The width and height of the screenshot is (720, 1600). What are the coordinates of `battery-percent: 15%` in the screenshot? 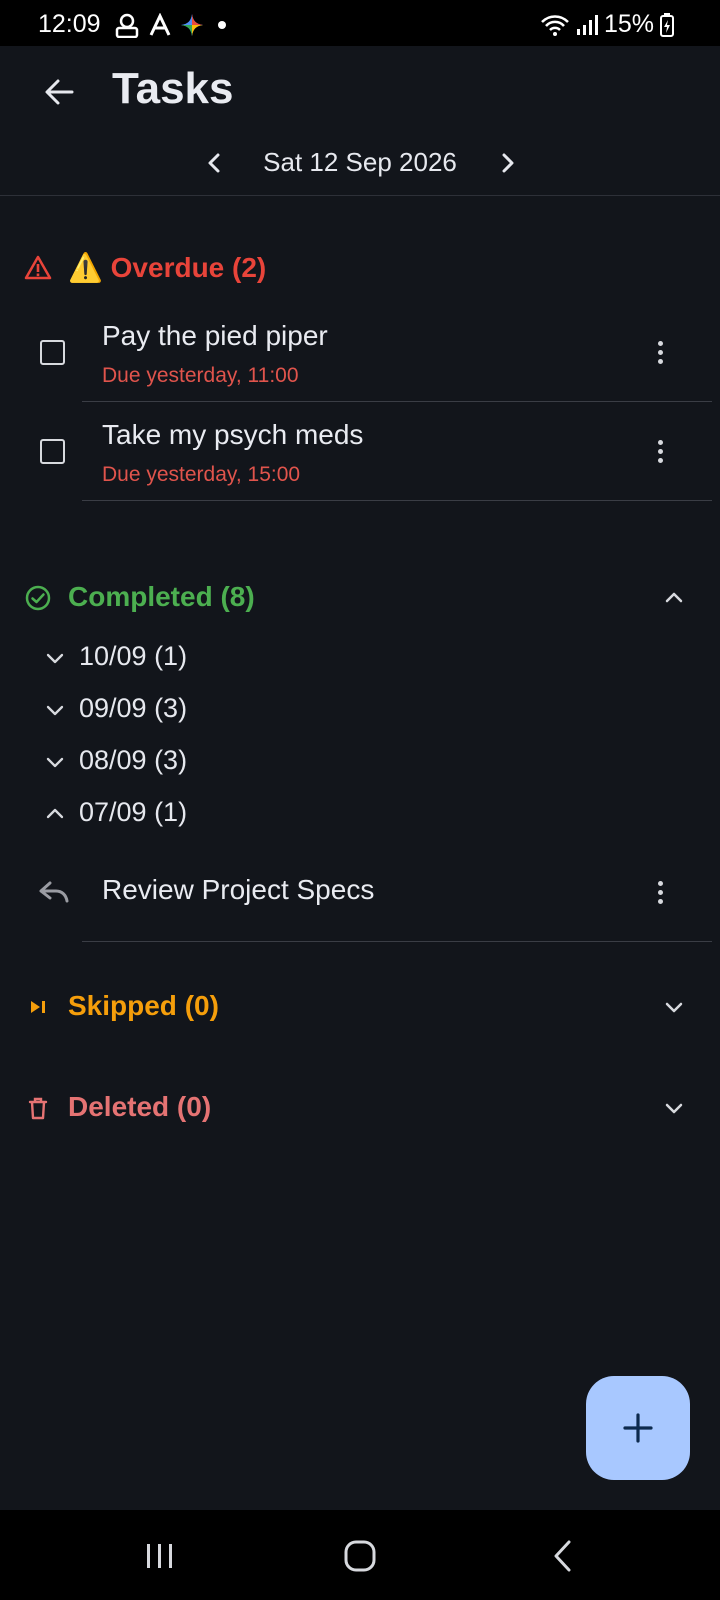 It's located at (628, 24).